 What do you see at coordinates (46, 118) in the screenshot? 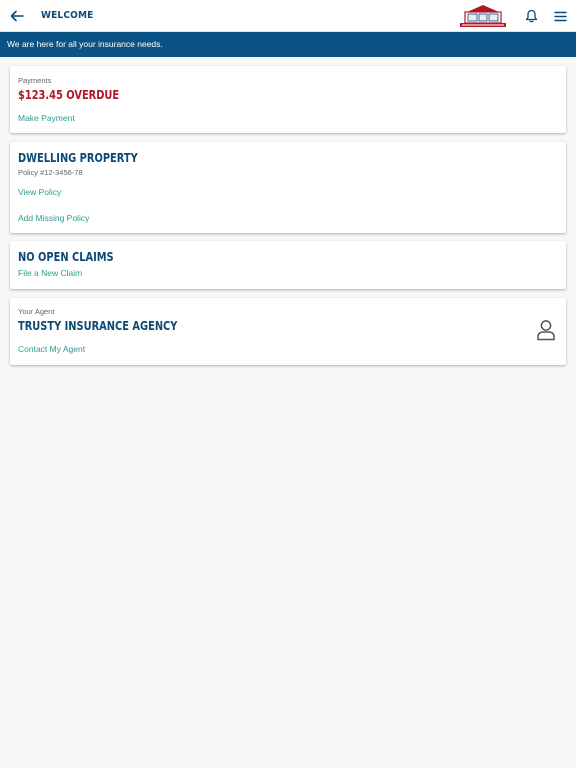
I see `make-payment-link: Make Payment` at bounding box center [46, 118].